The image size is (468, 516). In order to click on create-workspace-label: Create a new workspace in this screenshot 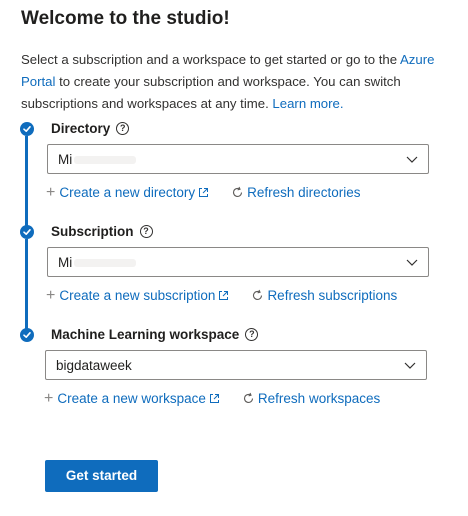, I will do `click(131, 398)`.